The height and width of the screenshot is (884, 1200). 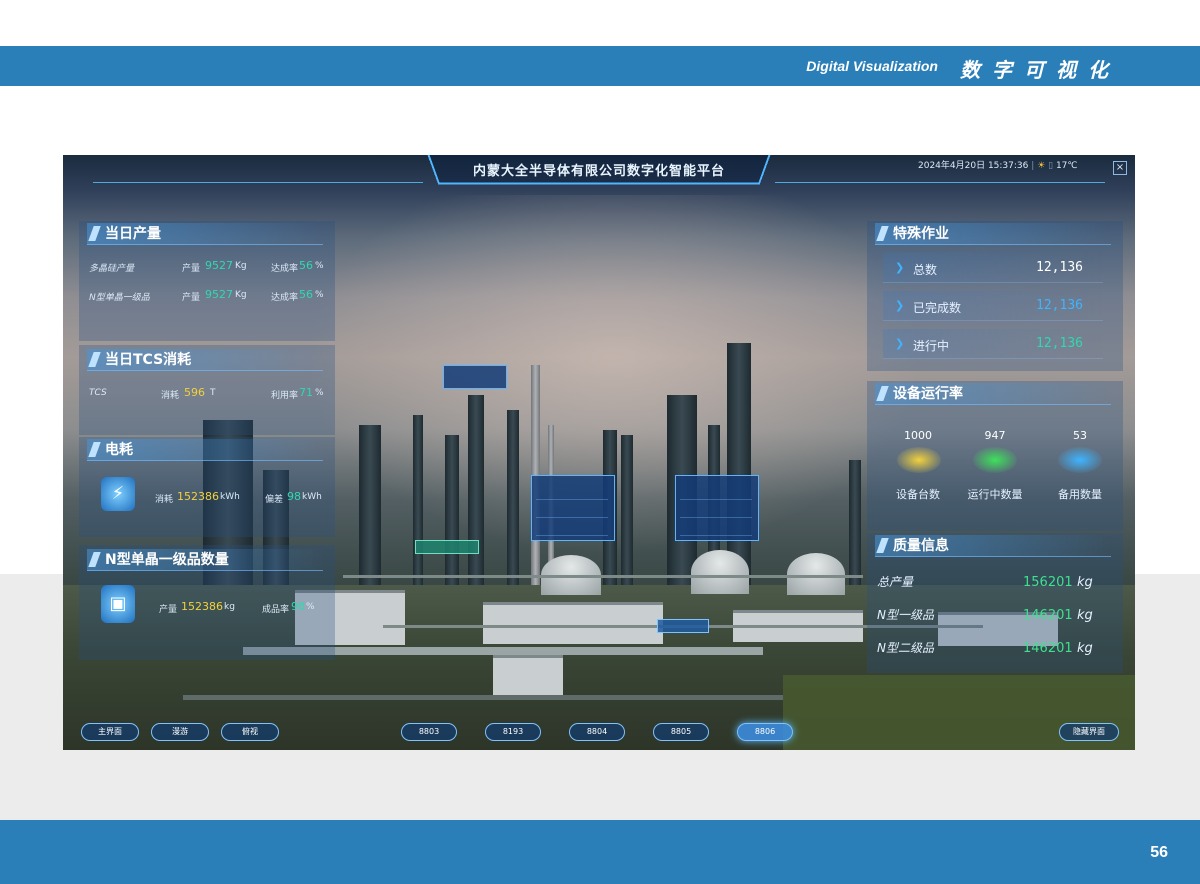 What do you see at coordinates (993, 268) in the screenshot?
I see `special-row-total: ❯ 总数 12,136` at bounding box center [993, 268].